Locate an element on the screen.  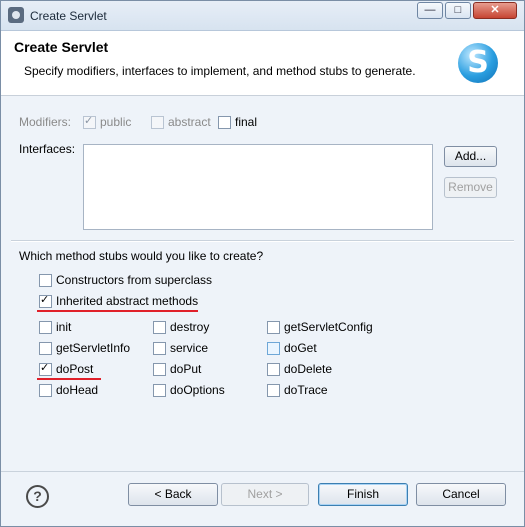
minimize-button: — is located at coordinates (430, 10).